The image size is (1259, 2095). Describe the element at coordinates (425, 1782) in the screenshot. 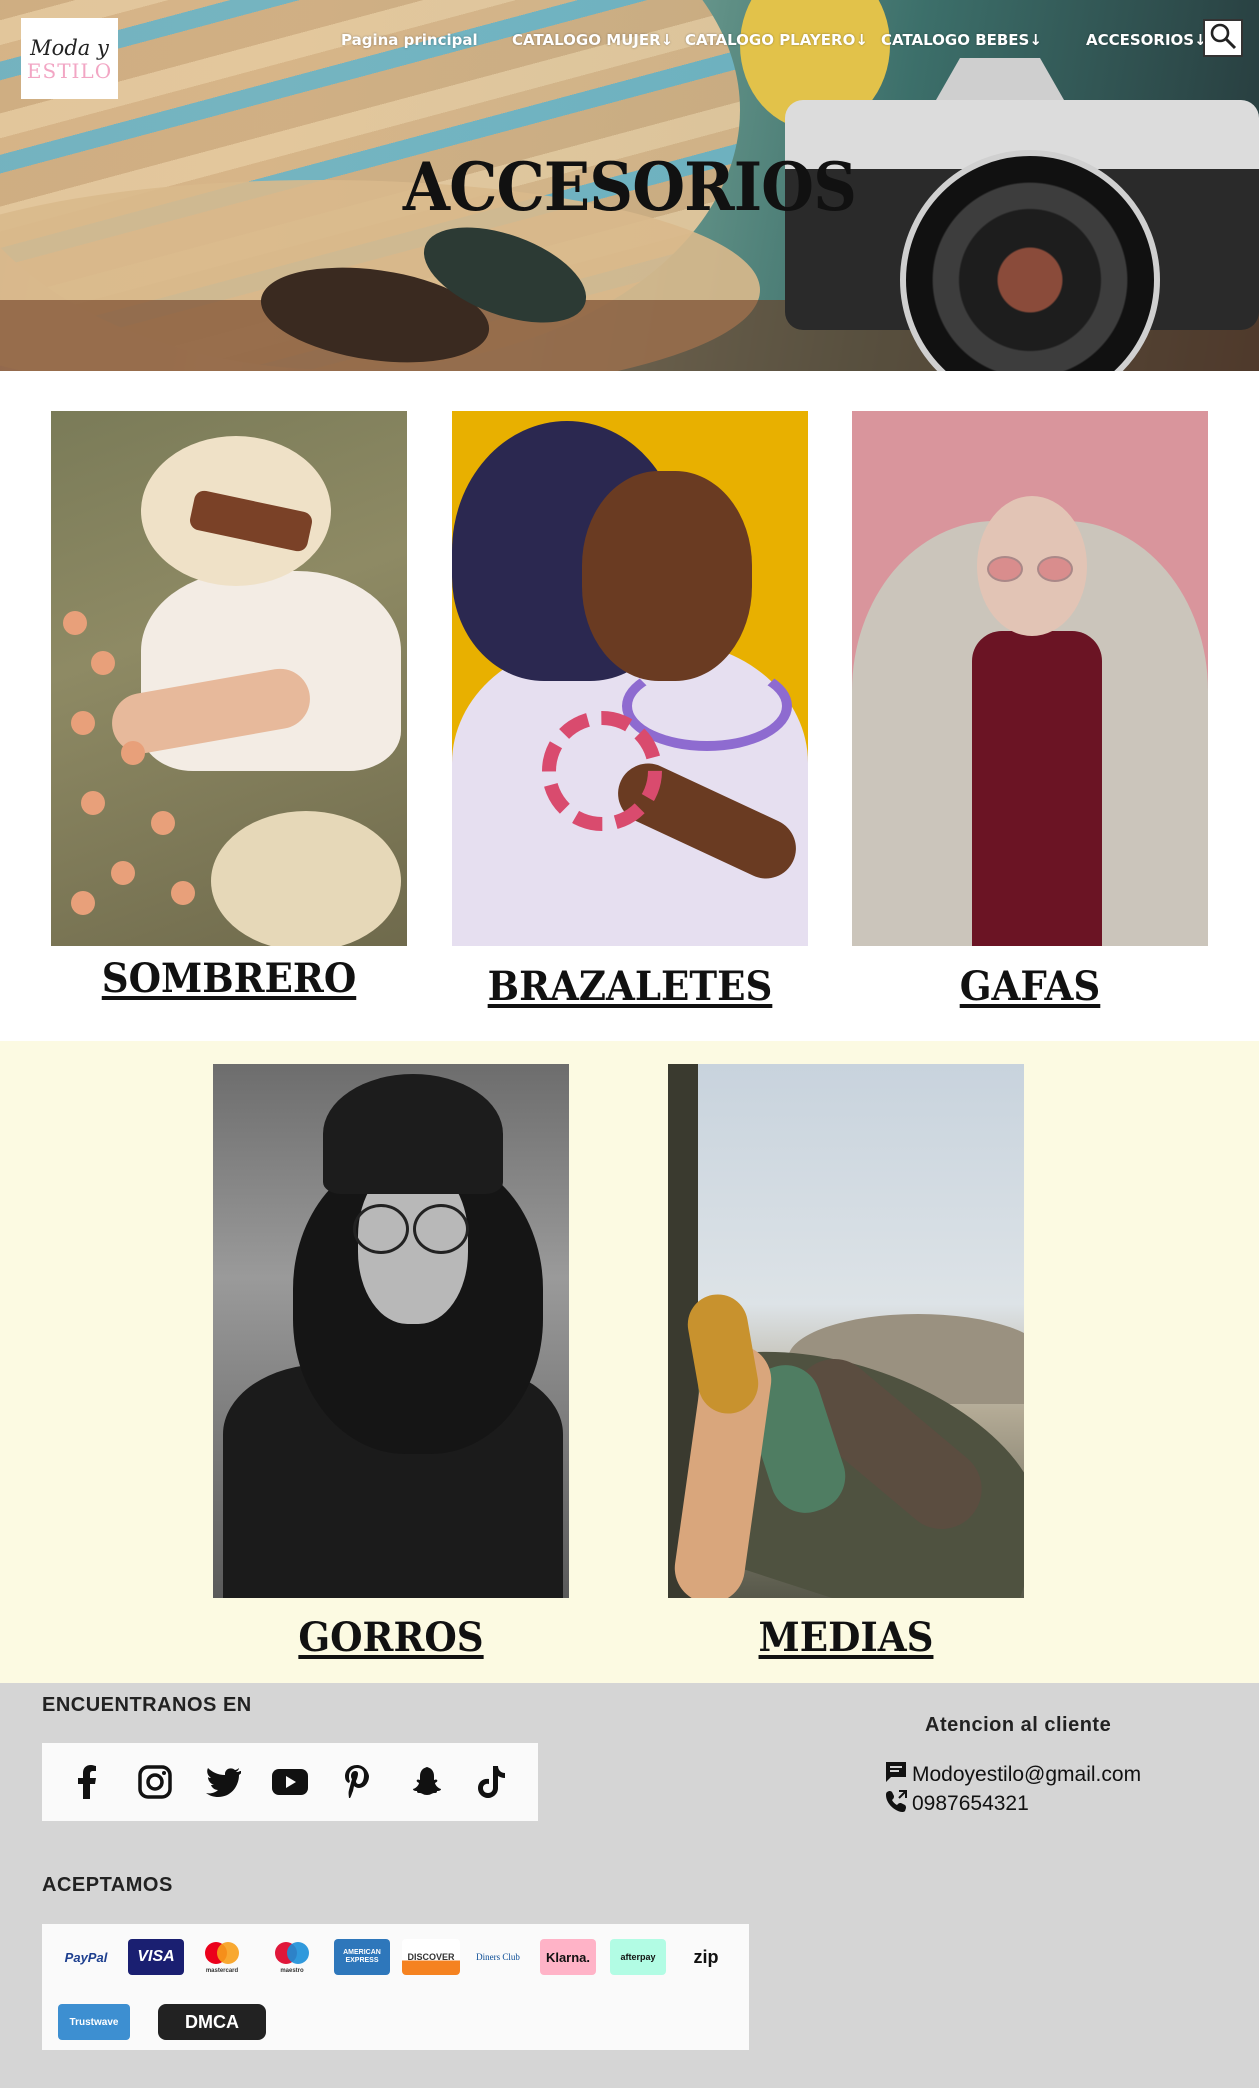

I see `snapchat-icon` at that location.